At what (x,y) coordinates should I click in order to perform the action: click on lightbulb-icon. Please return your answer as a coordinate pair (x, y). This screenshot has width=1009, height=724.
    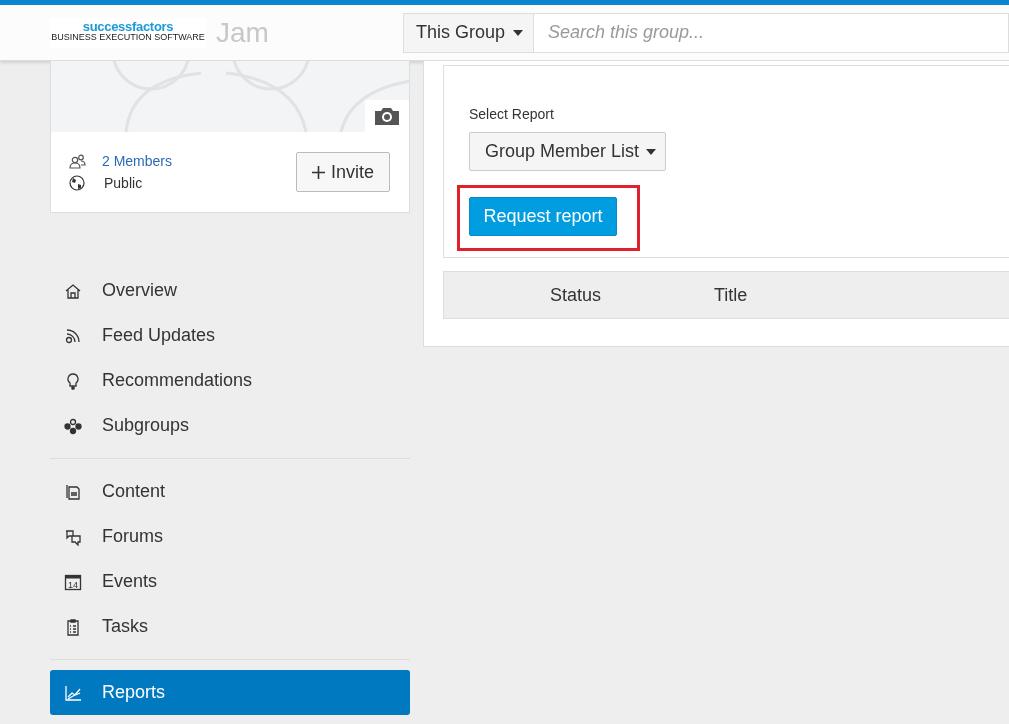
    Looking at the image, I should click on (73, 380).